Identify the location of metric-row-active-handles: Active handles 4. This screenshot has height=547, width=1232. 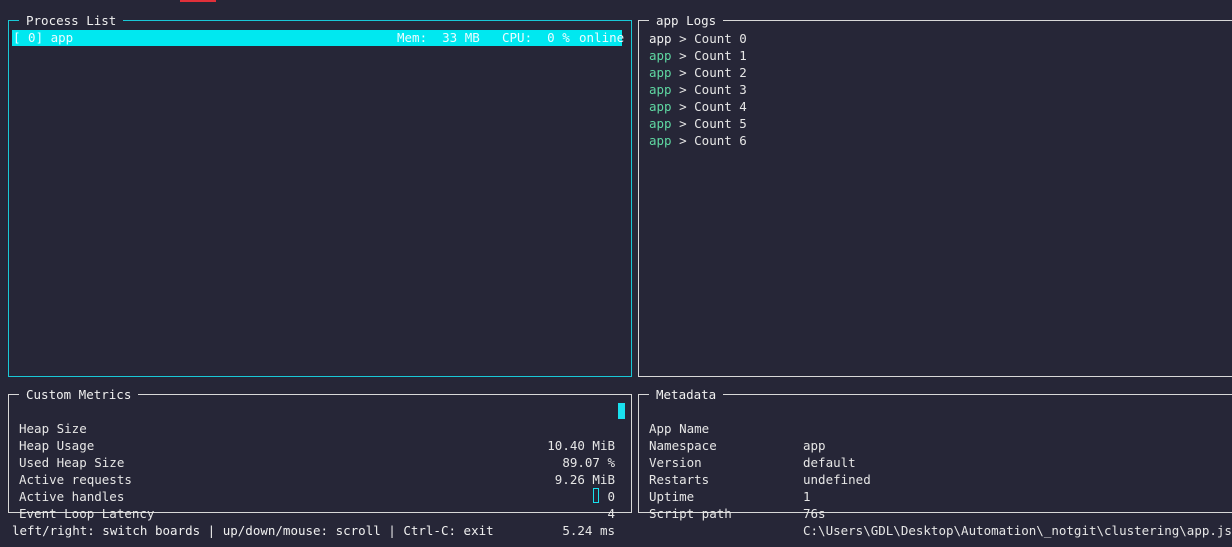
(317, 496).